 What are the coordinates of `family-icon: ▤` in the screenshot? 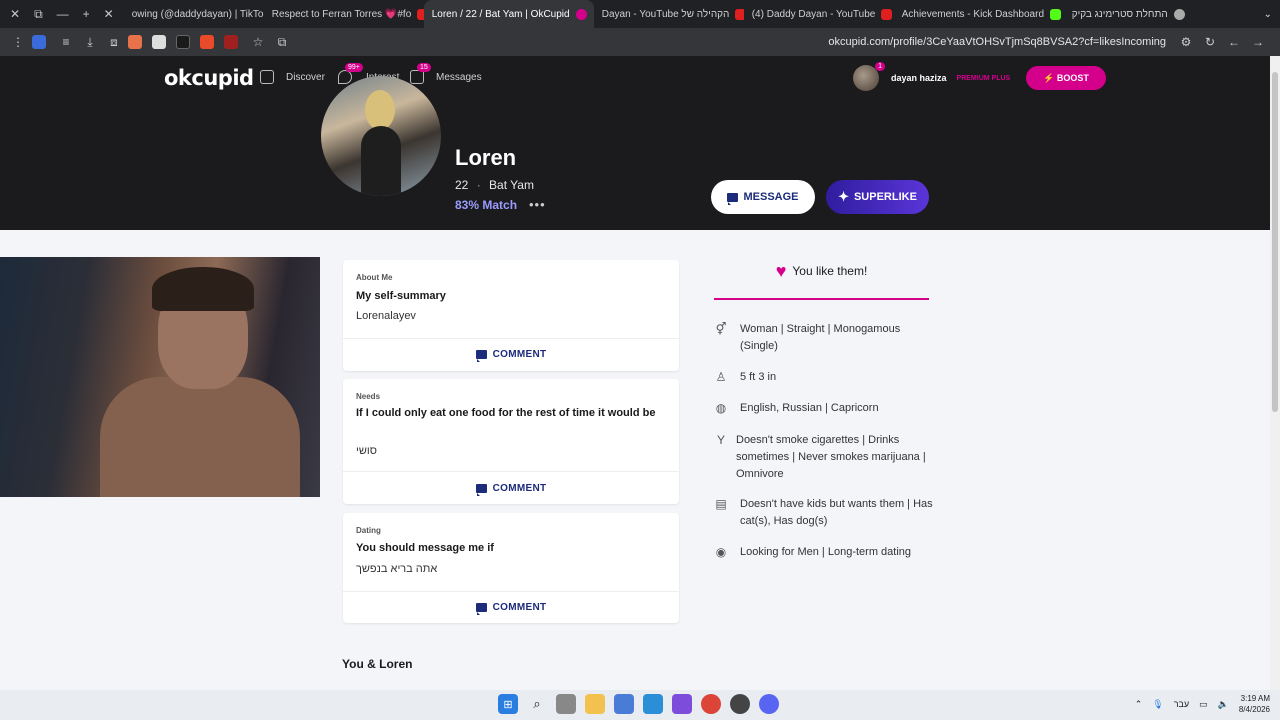 It's located at (721, 504).